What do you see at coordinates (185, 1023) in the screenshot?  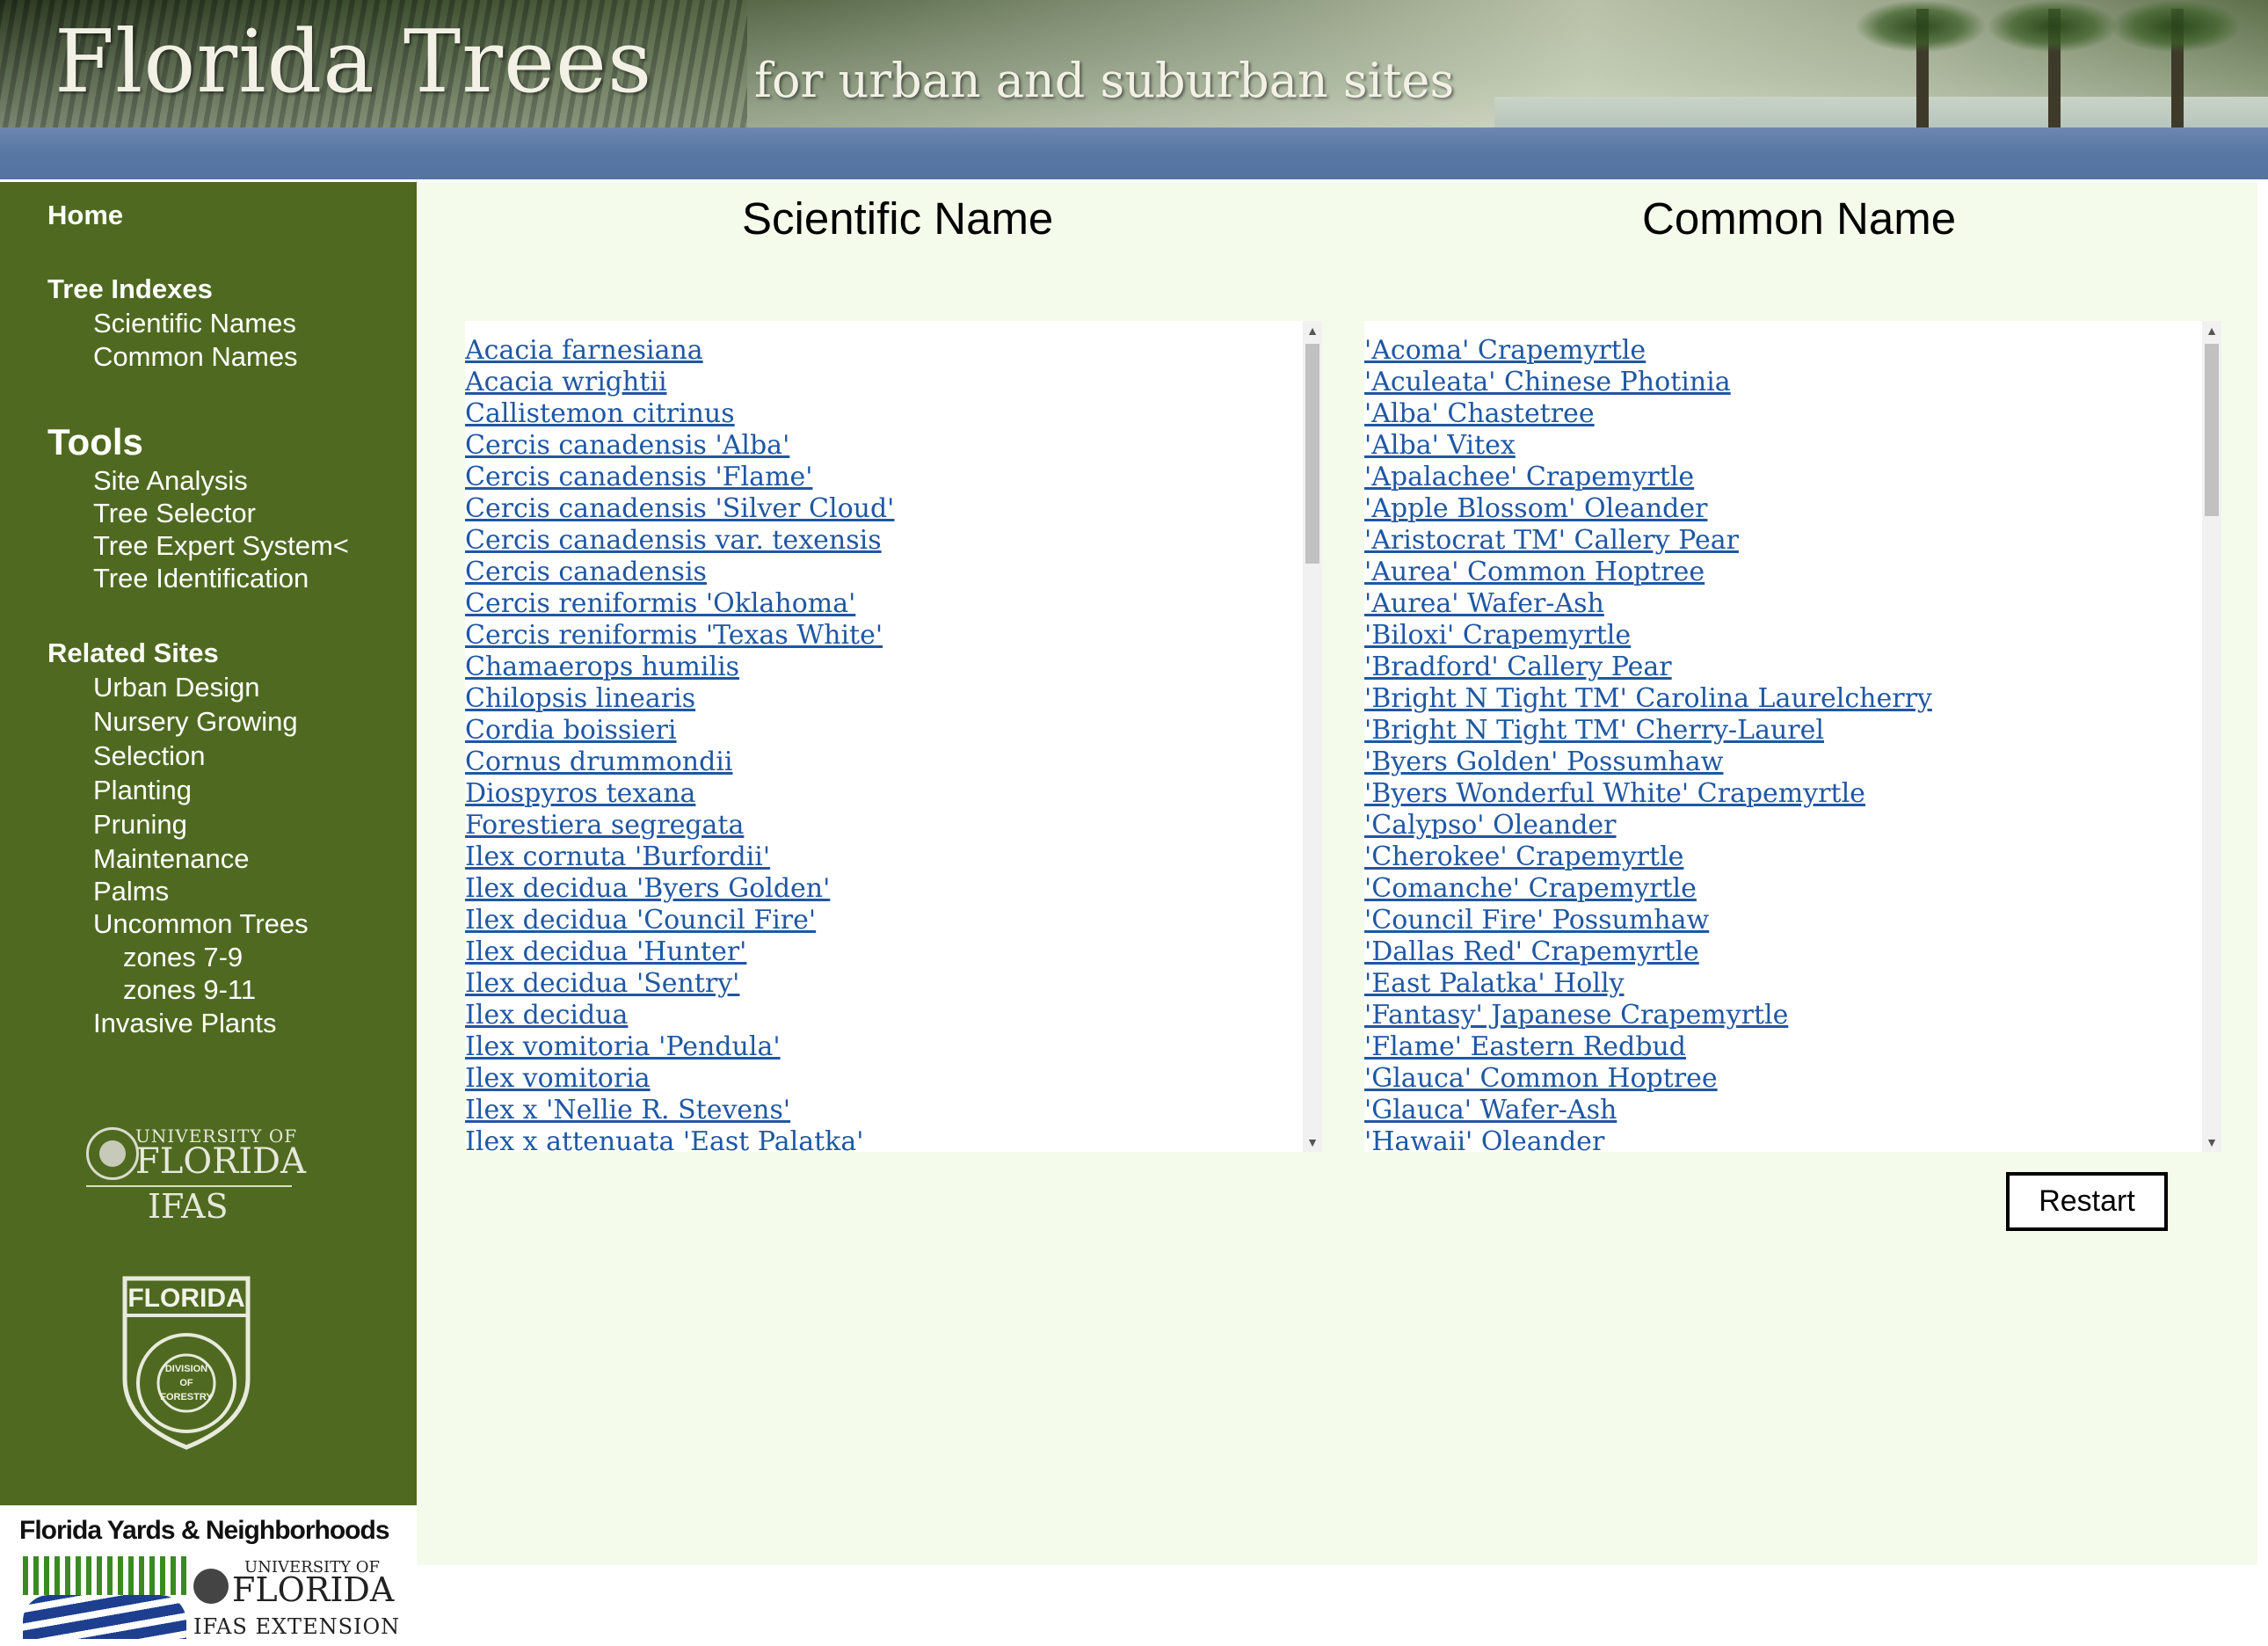 I see `nav-invasive-plants-link: Invasive Plants` at bounding box center [185, 1023].